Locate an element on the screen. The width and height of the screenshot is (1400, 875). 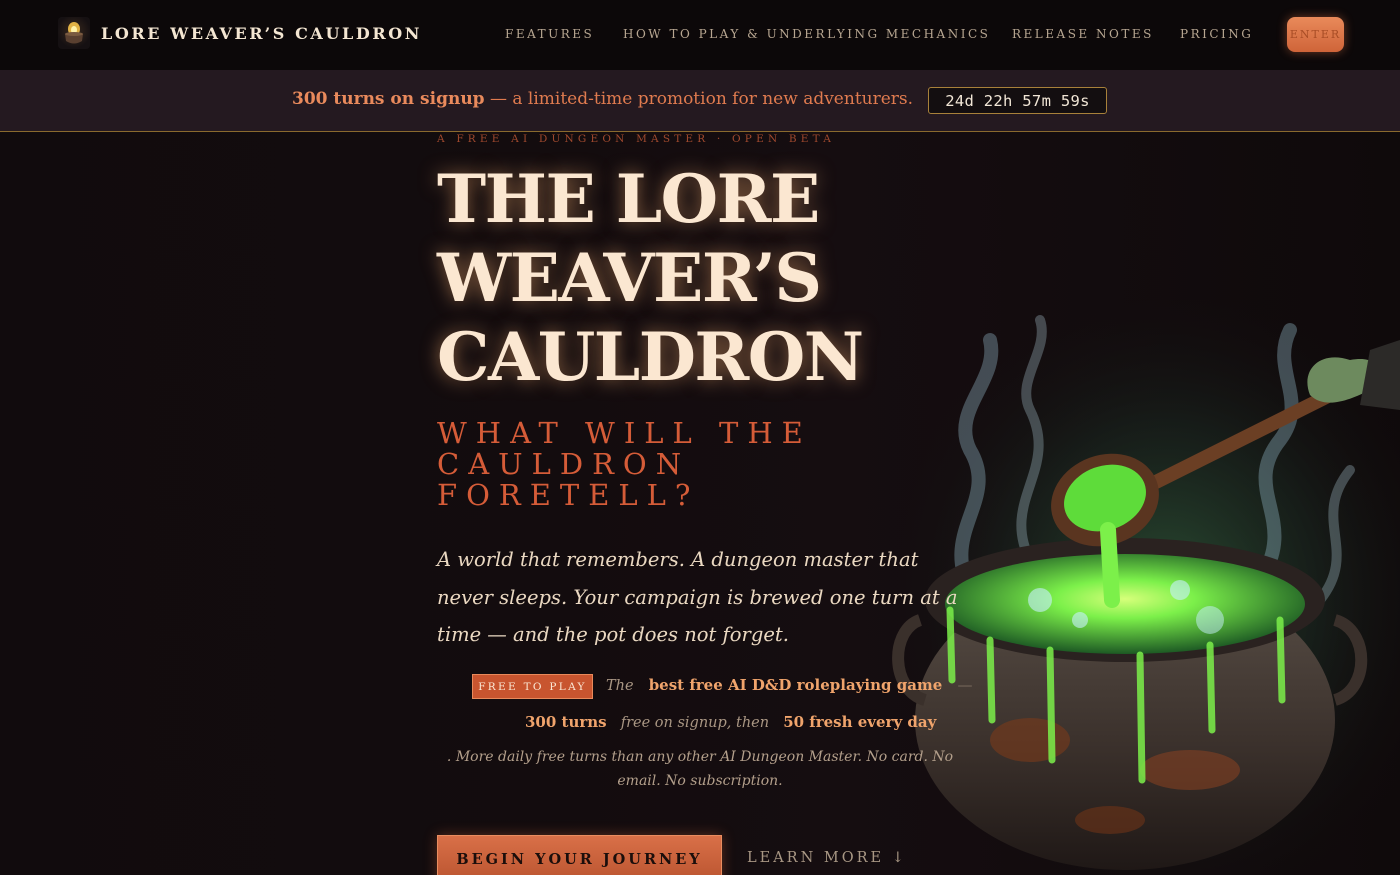
enter-button: ENTER is located at coordinates (1315, 34).